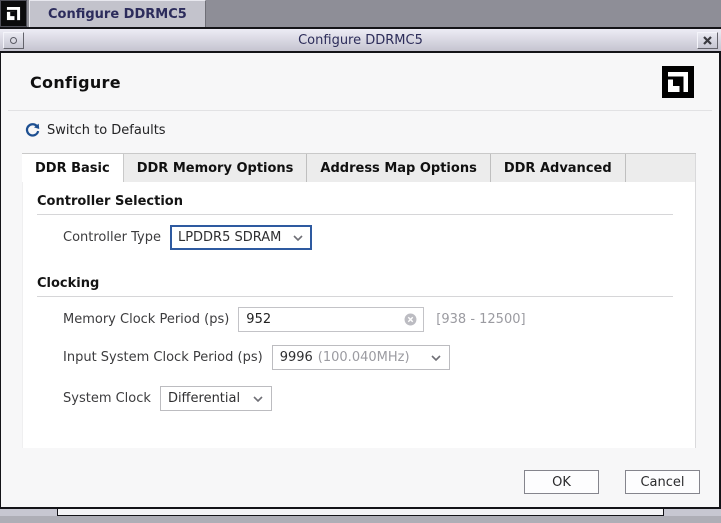 This screenshot has height=523, width=721. I want to click on tab-label: Address Map Options, so click(398, 168).